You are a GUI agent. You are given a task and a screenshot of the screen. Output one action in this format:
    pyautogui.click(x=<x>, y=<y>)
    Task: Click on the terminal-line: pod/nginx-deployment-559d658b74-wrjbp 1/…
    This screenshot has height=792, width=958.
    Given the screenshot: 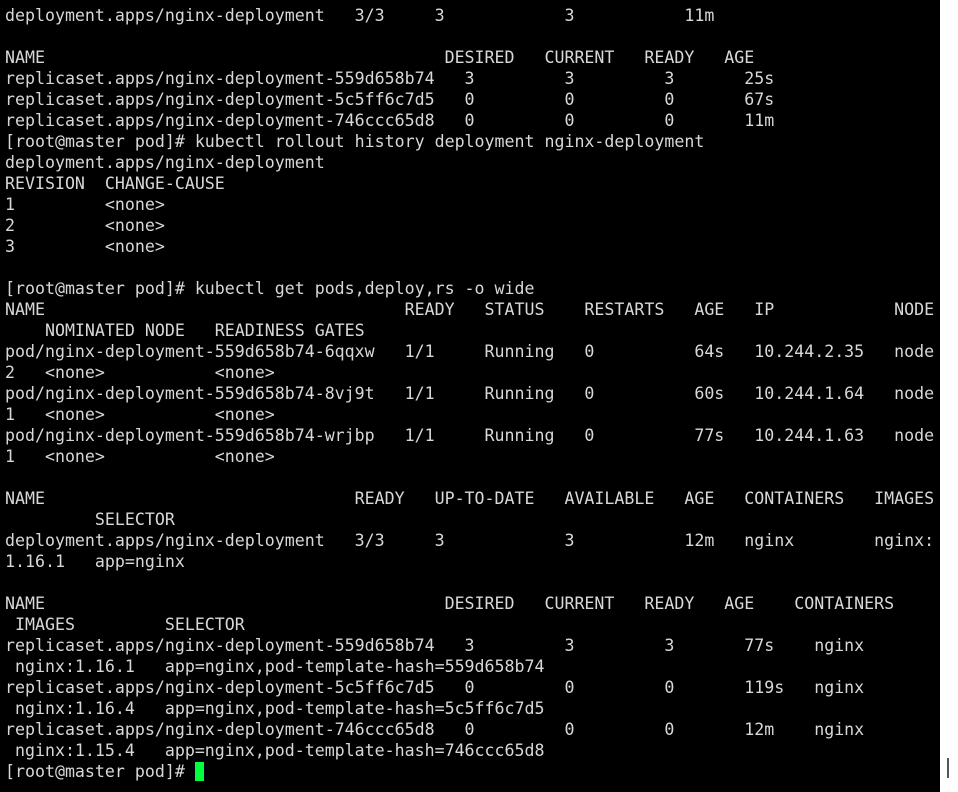 What is the action you would take?
    pyautogui.click(x=470, y=435)
    